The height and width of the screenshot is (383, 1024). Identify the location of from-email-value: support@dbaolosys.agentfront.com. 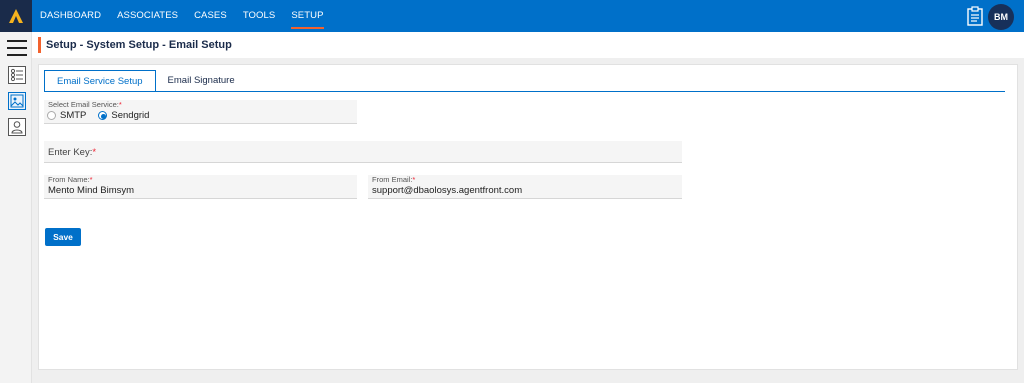
(447, 190).